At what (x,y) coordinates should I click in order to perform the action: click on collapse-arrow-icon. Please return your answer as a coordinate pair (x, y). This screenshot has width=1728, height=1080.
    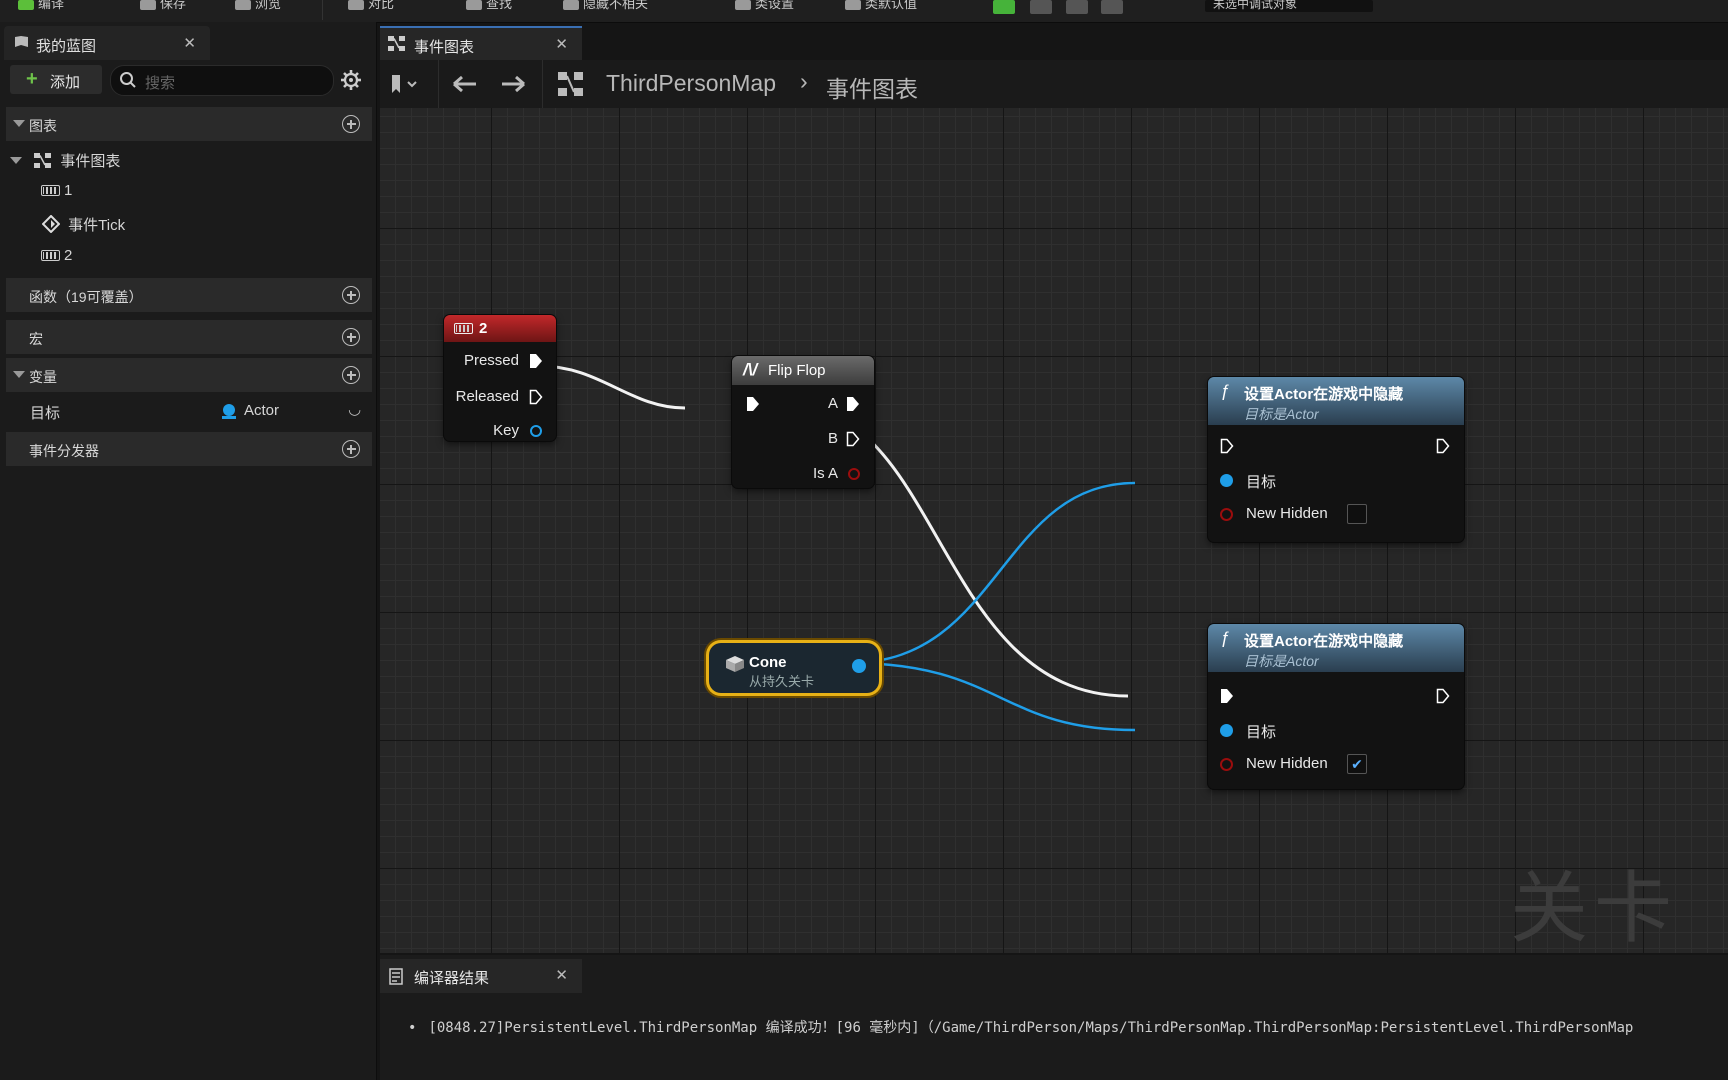
    Looking at the image, I should click on (19, 123).